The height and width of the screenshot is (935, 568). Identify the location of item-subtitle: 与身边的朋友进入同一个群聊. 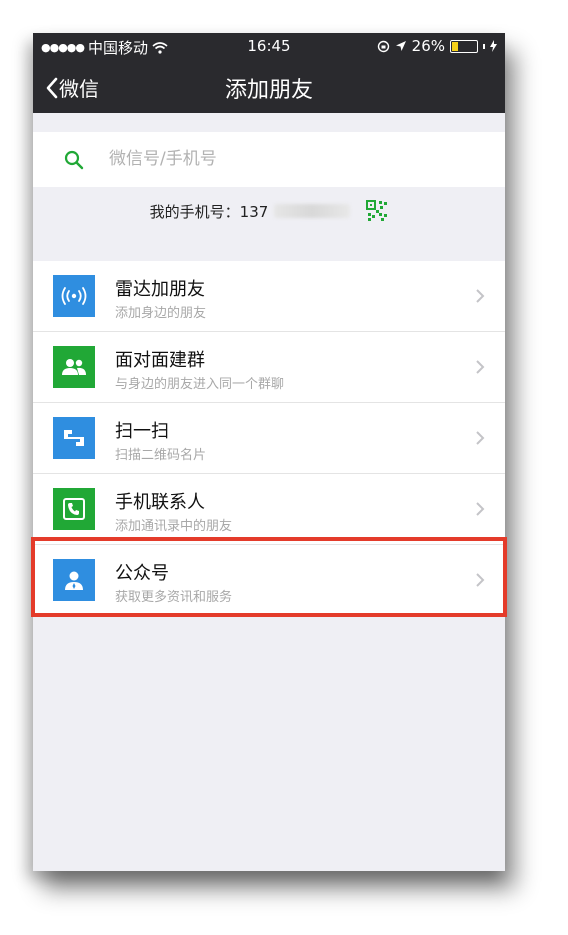
(200, 384).